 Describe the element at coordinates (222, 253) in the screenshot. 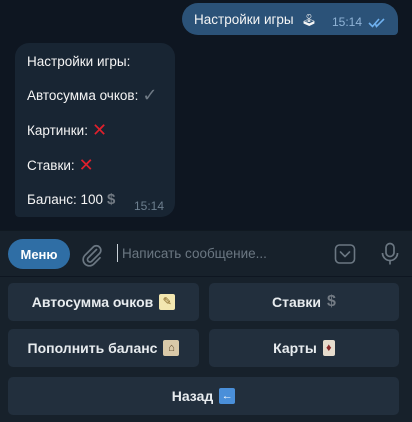

I see `message-input` at that location.